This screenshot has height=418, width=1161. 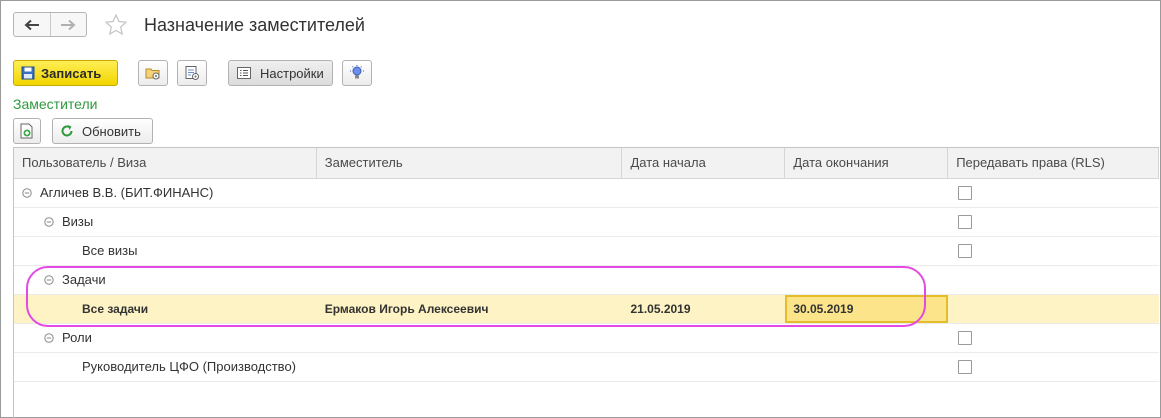 What do you see at coordinates (115, 309) in the screenshot?
I see `item-name: Все задачи` at bounding box center [115, 309].